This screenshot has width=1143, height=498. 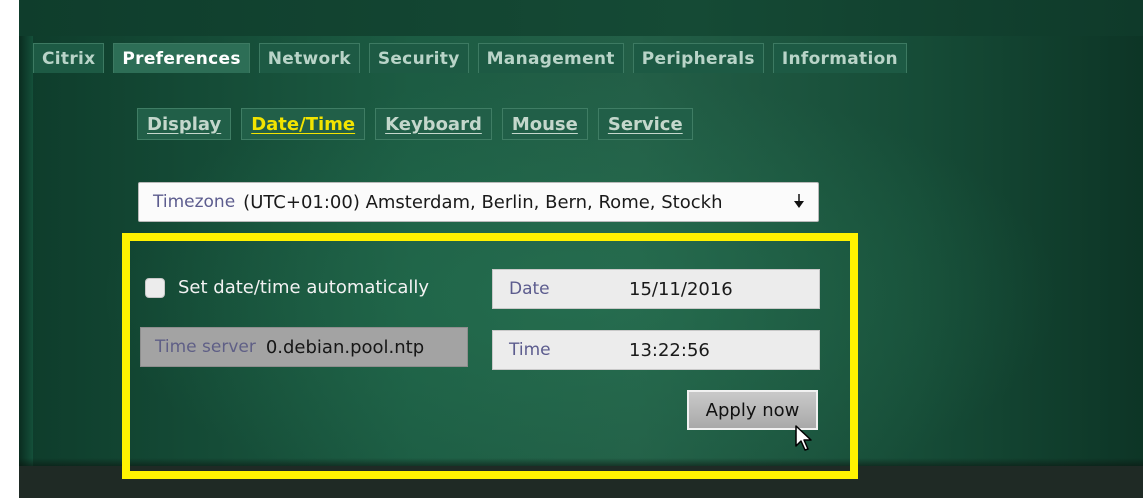 What do you see at coordinates (839, 58) in the screenshot?
I see `tab-information: Information` at bounding box center [839, 58].